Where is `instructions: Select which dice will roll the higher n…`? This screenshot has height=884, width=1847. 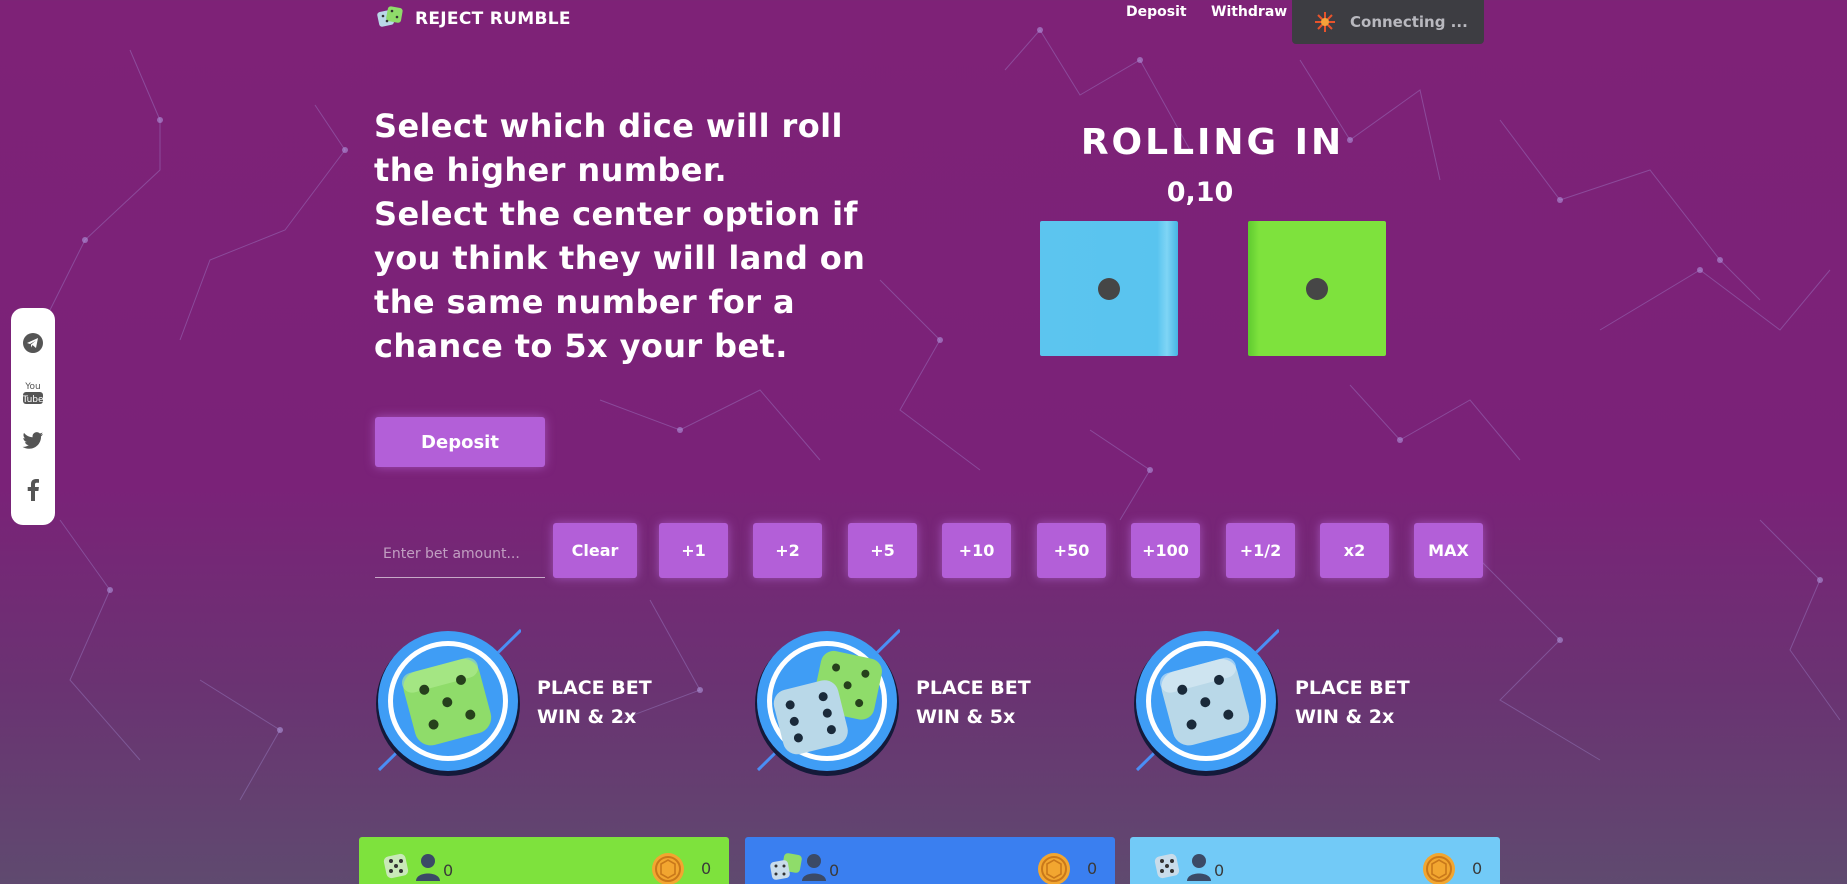
instructions: Select which dice will roll the higher n… is located at coordinates (644, 236).